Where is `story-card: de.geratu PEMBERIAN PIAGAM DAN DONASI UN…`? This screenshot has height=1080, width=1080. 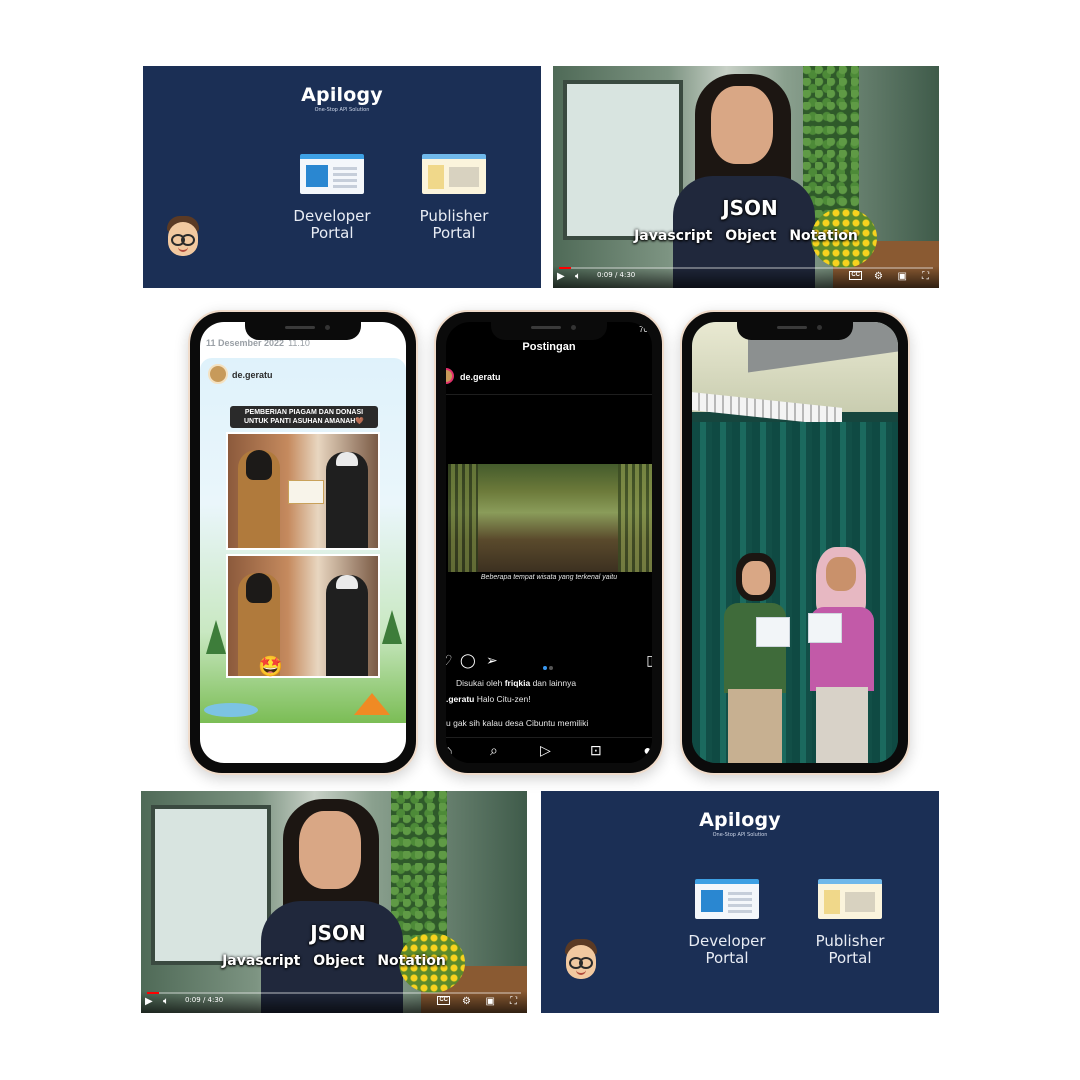
story-card: de.geratu PEMBERIAN PIAGAM DAN DONASI UN… is located at coordinates (303, 540).